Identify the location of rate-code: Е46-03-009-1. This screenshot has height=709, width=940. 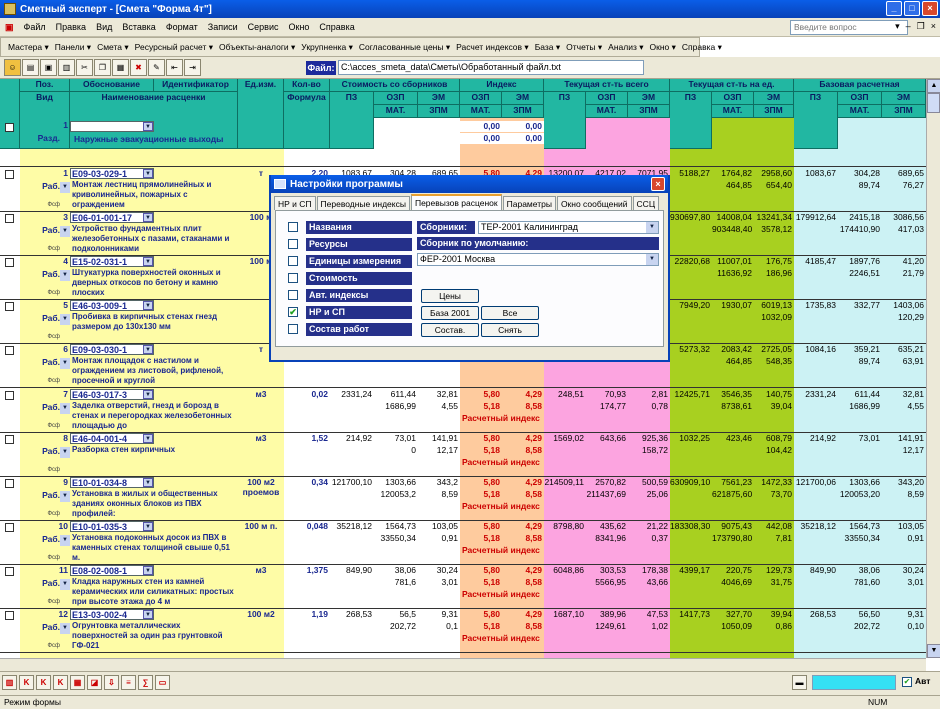
(112, 305).